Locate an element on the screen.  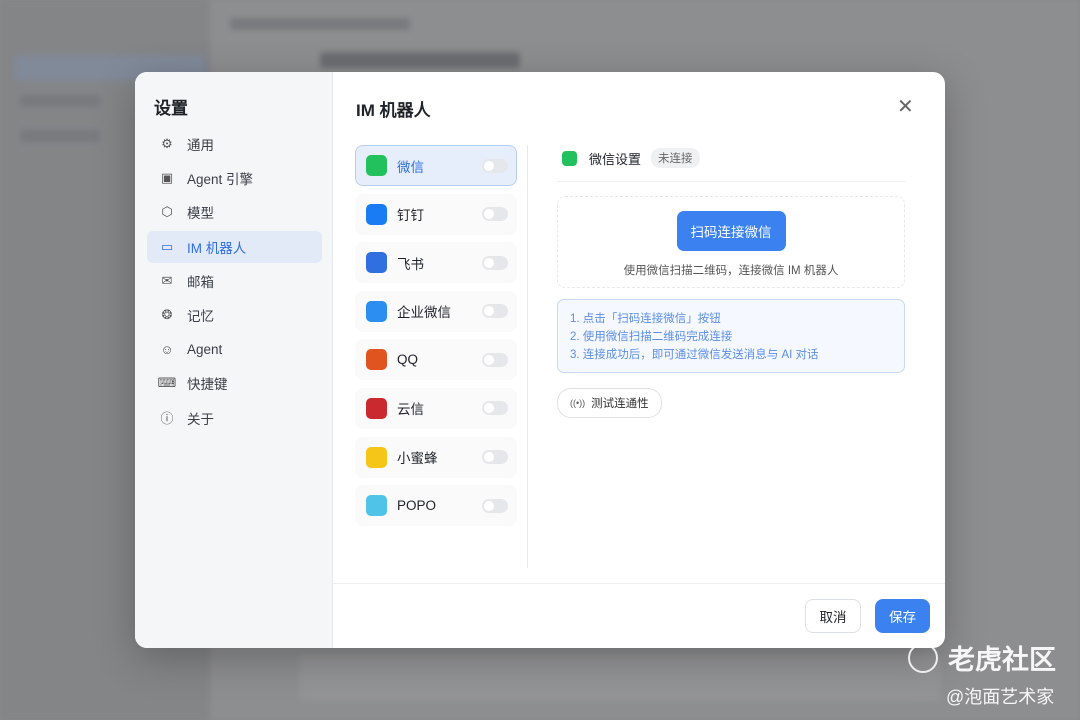
cube-icon: ⬡ is located at coordinates (167, 212).